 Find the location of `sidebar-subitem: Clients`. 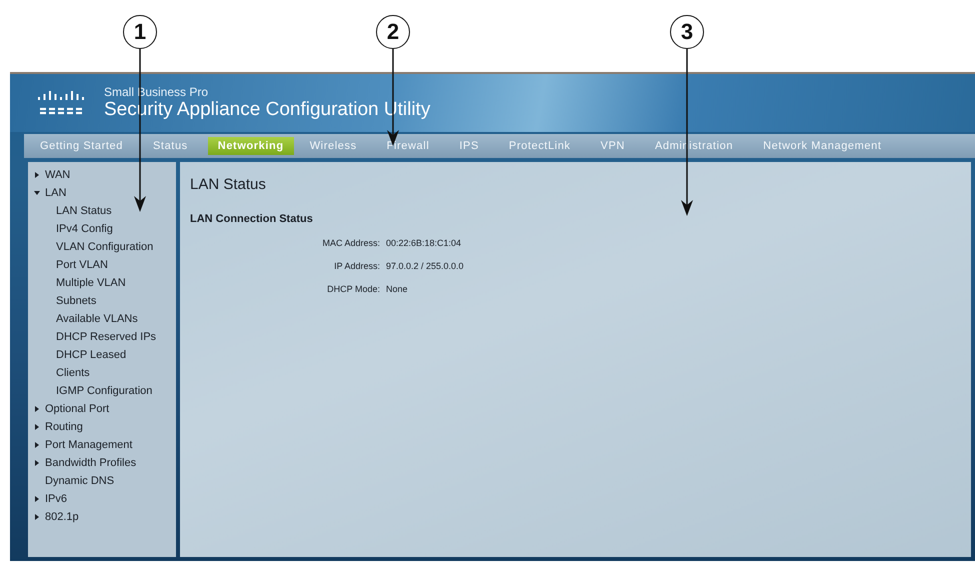

sidebar-subitem: Clients is located at coordinates (105, 373).